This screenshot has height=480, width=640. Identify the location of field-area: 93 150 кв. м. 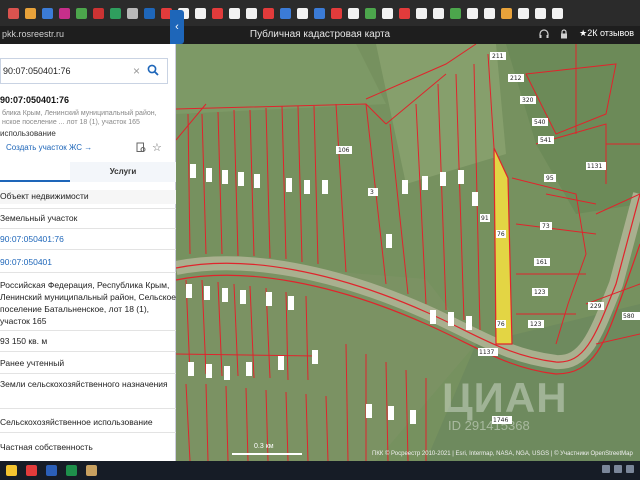
(24, 341).